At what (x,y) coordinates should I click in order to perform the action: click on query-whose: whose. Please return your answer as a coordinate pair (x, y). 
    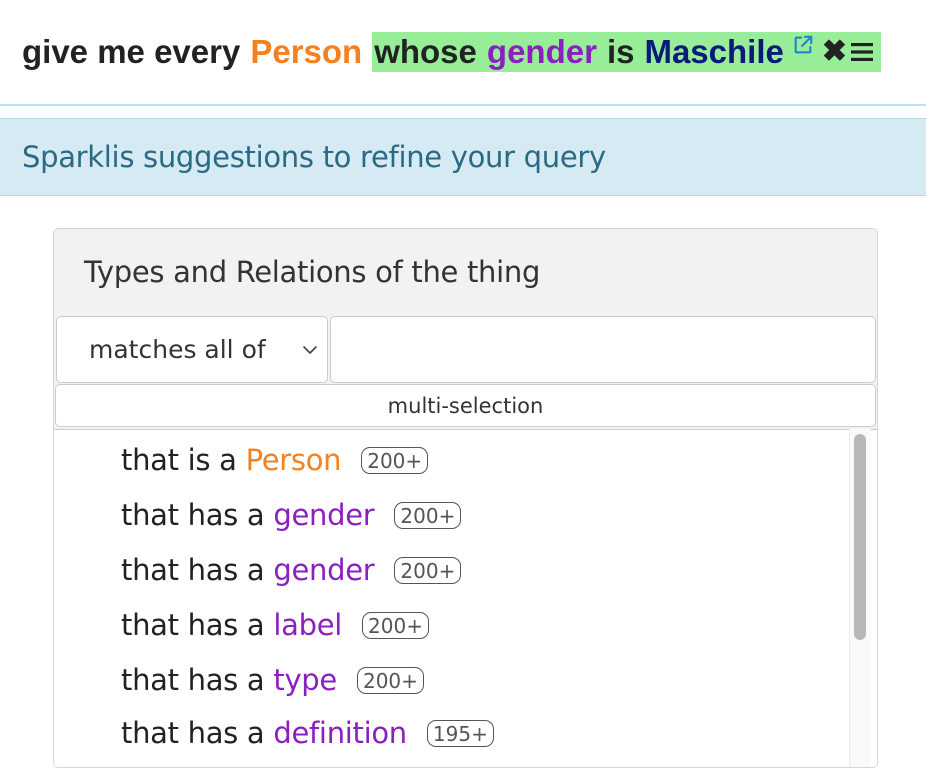
    Looking at the image, I should click on (425, 52).